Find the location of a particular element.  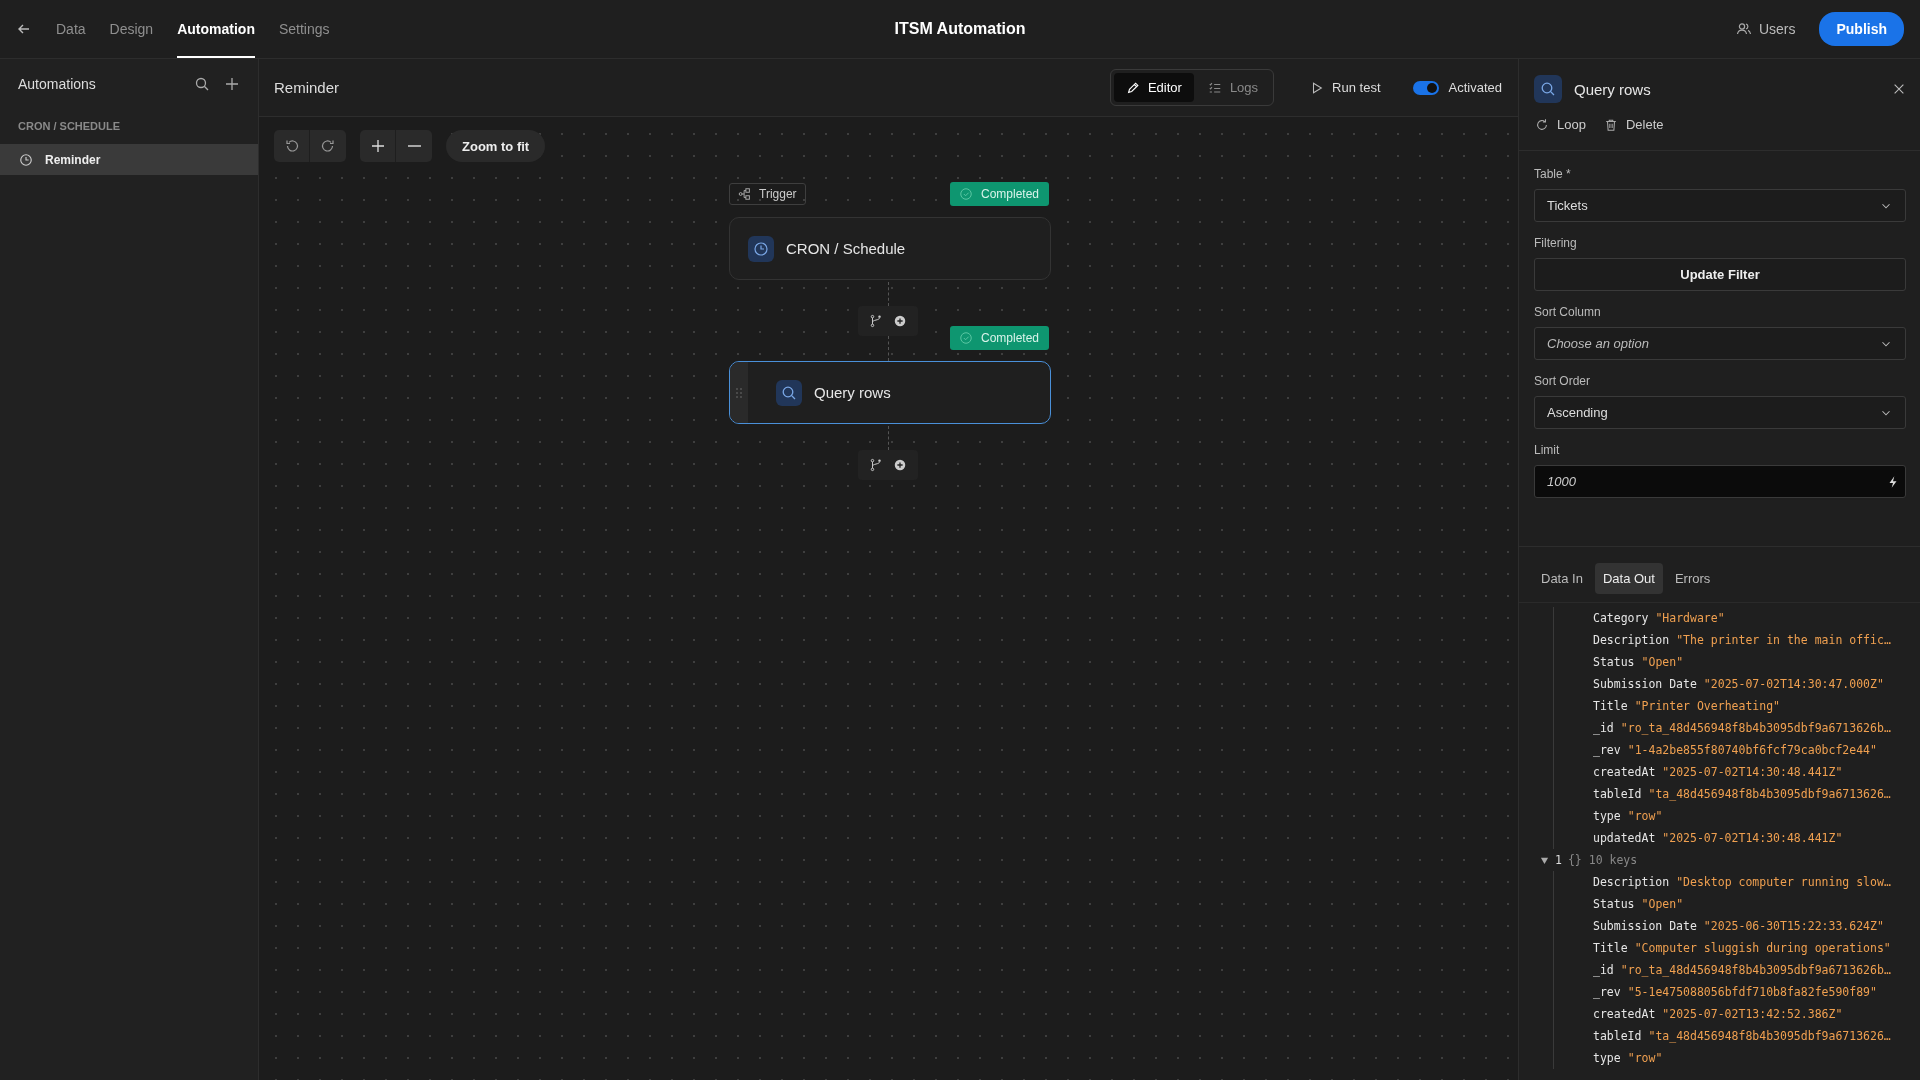

field-label: Sort Order is located at coordinates (1562, 381).